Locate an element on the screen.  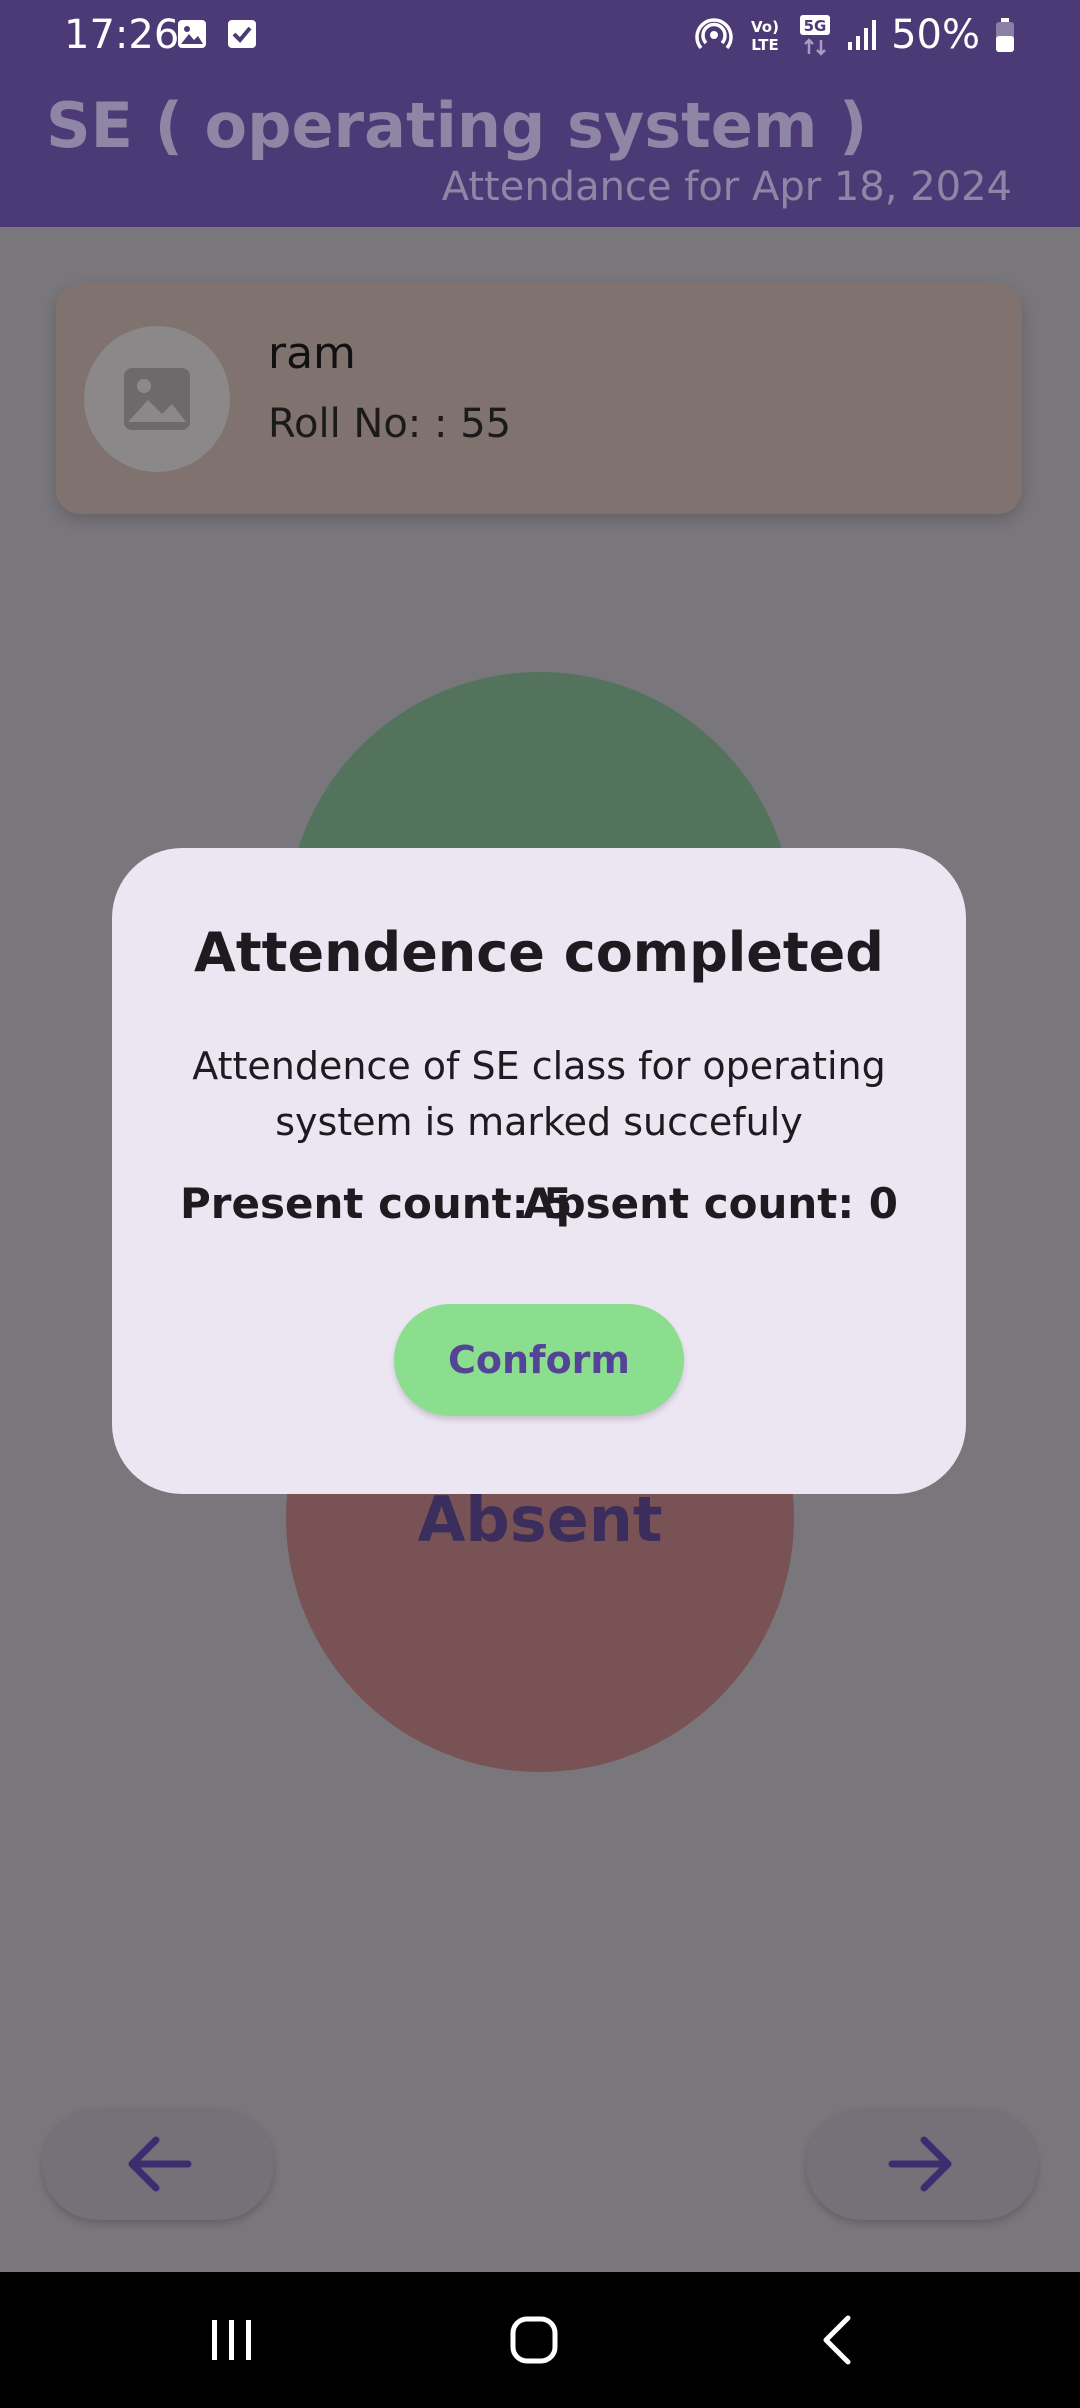
svg-text: 5G is located at coordinates (815, 26).